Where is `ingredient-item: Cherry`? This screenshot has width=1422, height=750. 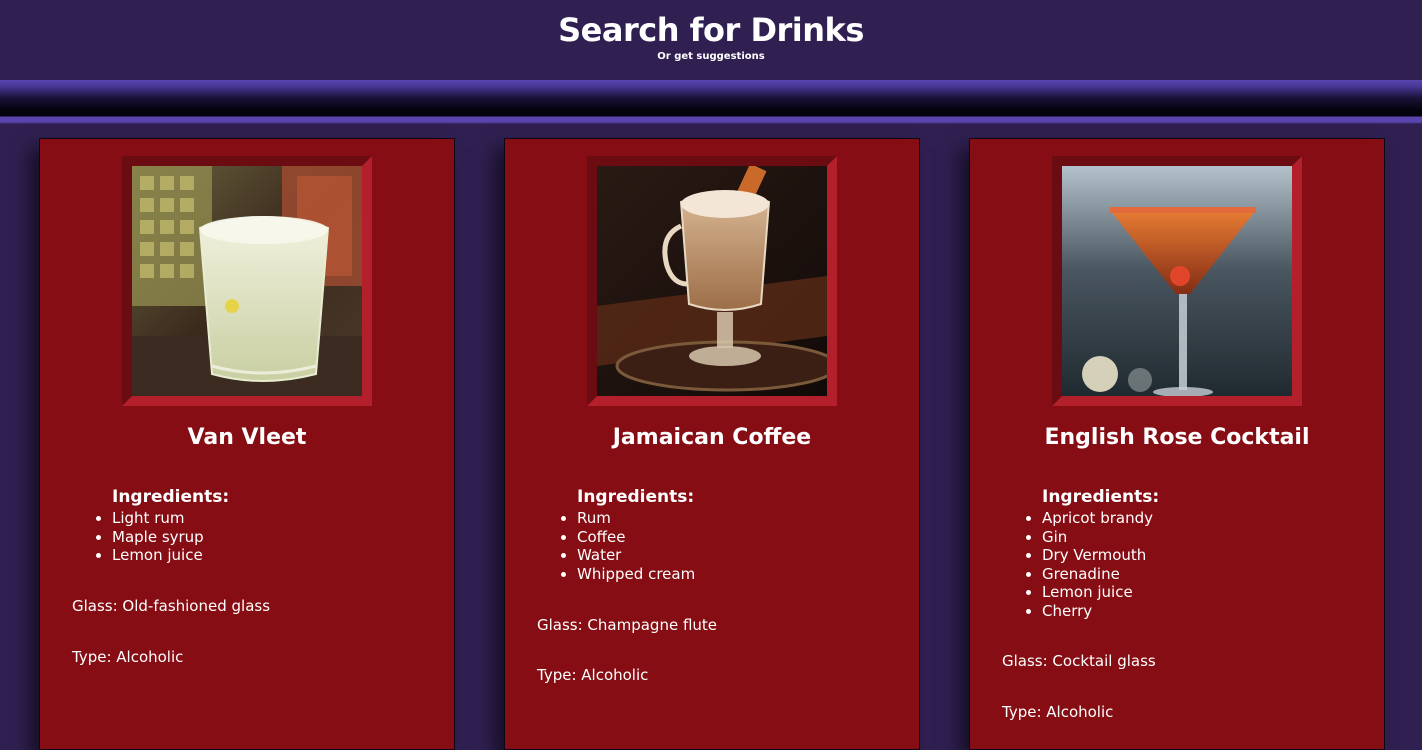 ingredient-item: Cherry is located at coordinates (1089, 611).